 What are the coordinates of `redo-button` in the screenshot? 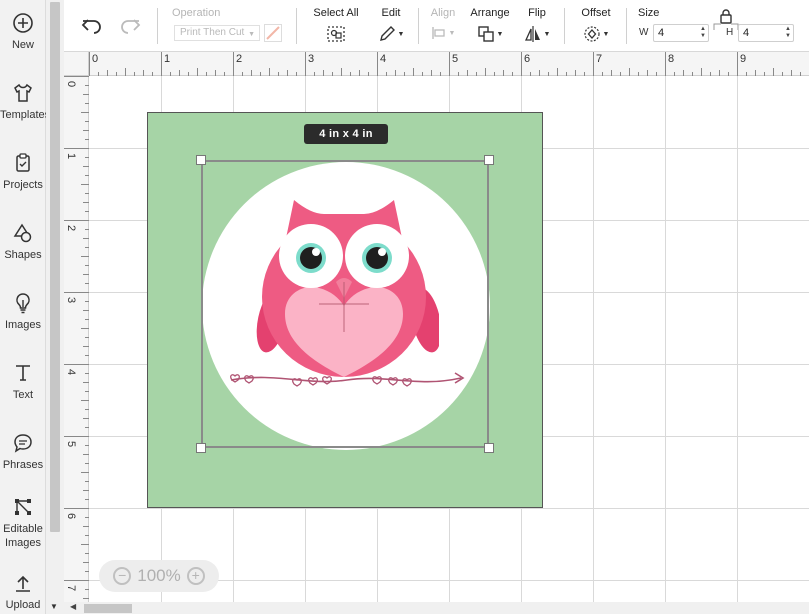 It's located at (130, 28).